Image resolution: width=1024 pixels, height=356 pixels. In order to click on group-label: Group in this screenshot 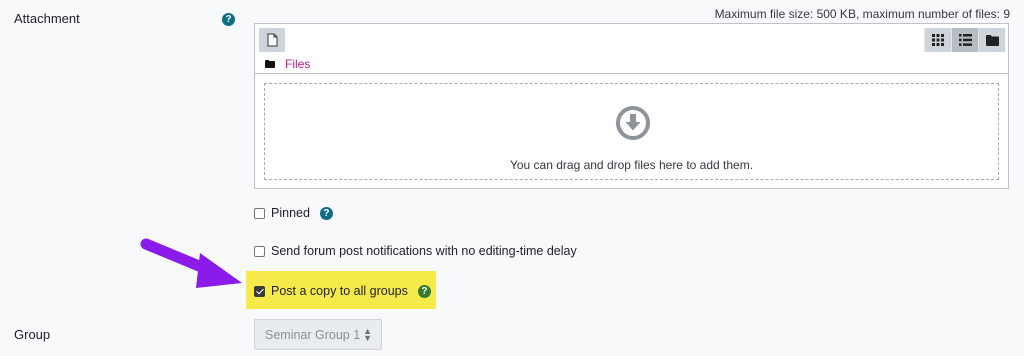, I will do `click(32, 334)`.